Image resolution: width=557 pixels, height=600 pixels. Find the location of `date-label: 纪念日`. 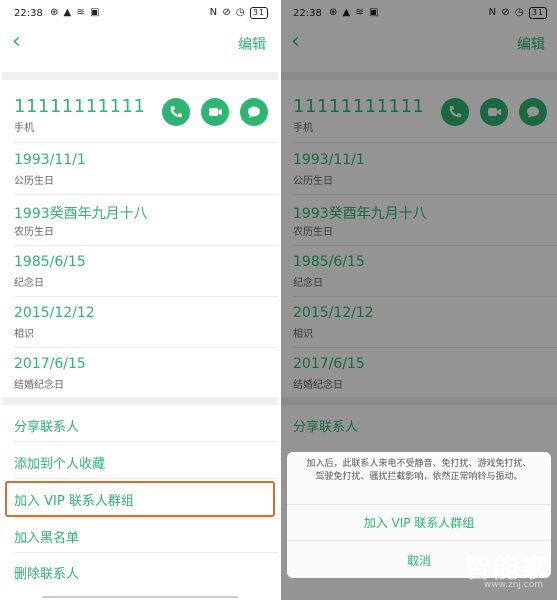

date-label: 纪念日 is located at coordinates (29, 283).